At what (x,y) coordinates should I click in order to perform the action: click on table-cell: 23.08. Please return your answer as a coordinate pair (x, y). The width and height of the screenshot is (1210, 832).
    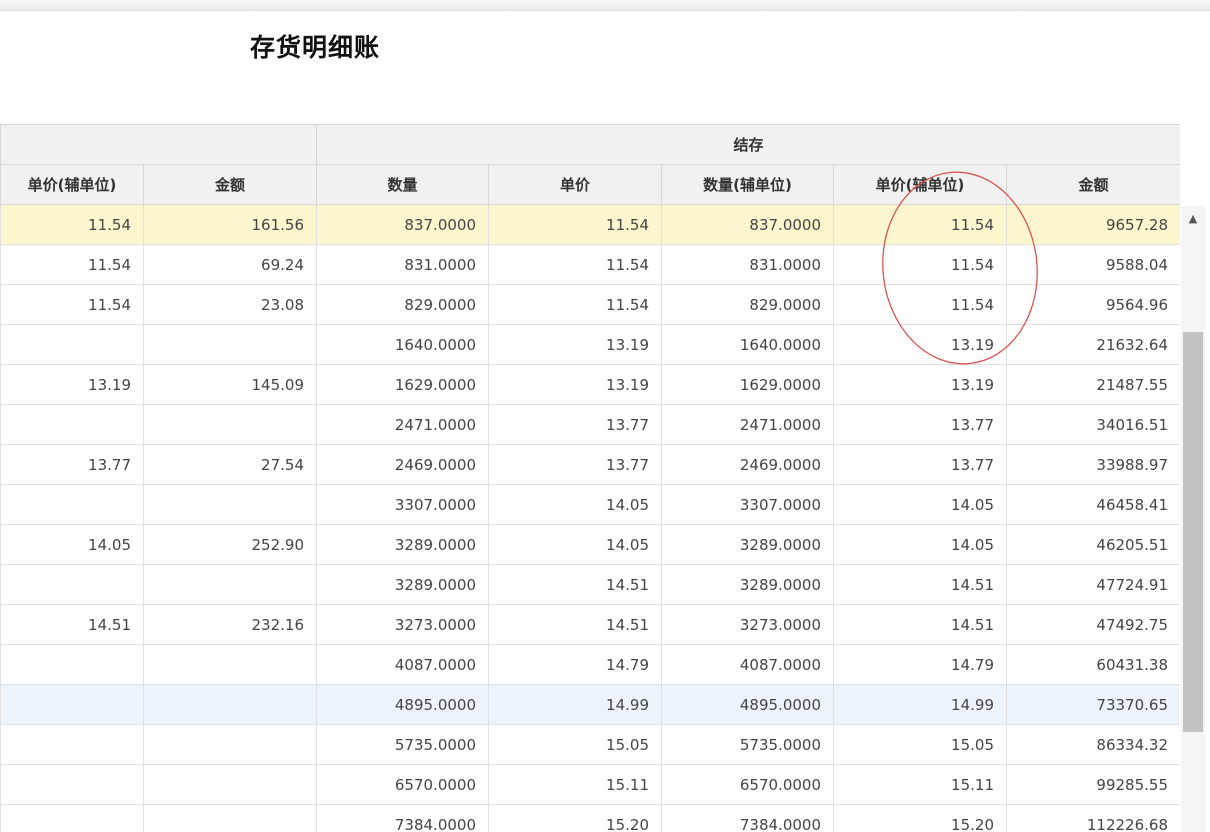
    Looking at the image, I should click on (230, 304).